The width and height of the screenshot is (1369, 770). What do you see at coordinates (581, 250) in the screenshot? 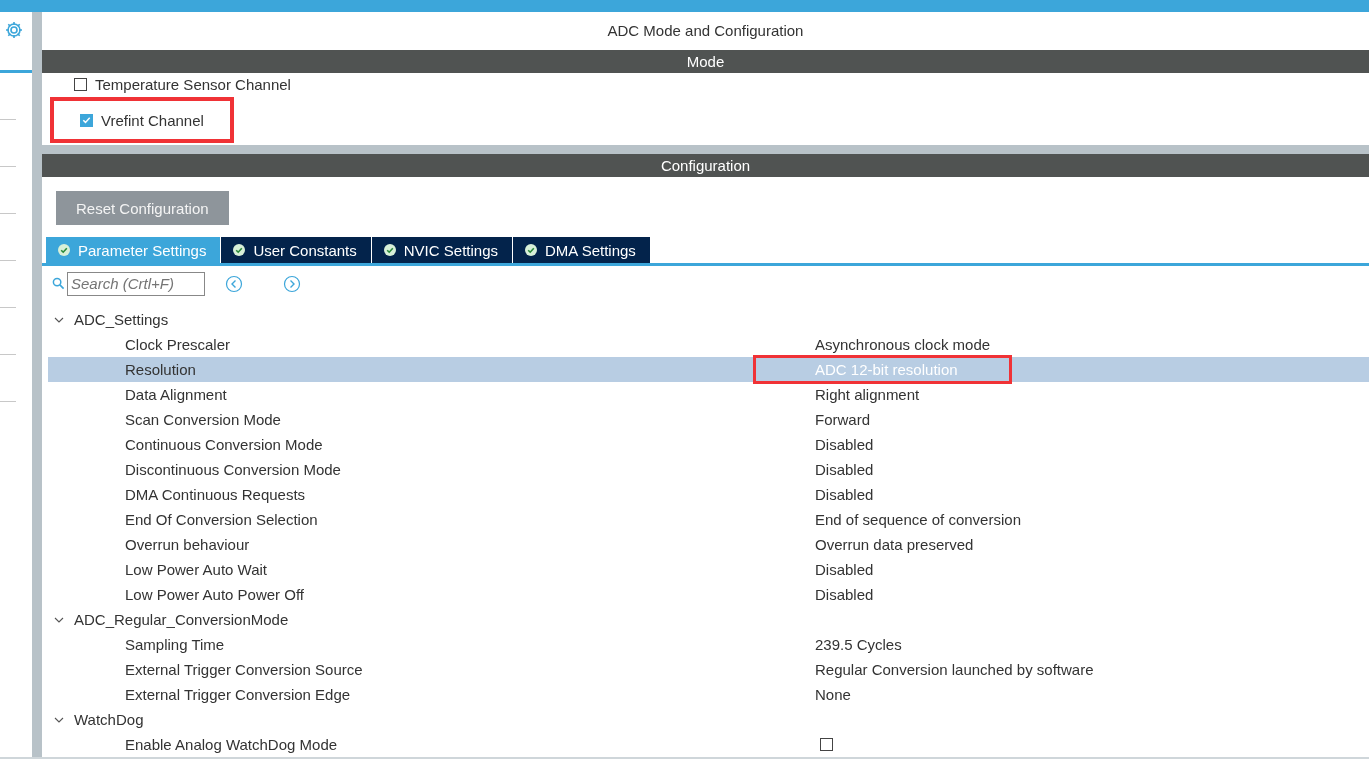
I see `tab: DMA Settings` at bounding box center [581, 250].